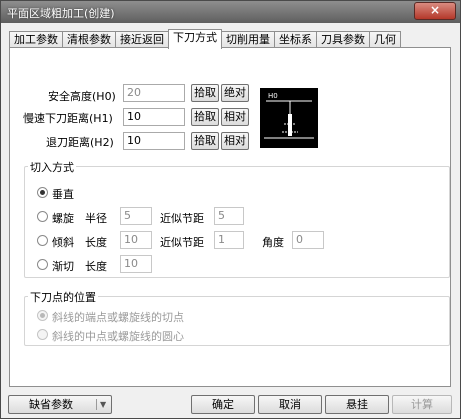 Image resolution: width=461 pixels, height=419 pixels. I want to click on preview-h0-text: H0, so click(273, 96).